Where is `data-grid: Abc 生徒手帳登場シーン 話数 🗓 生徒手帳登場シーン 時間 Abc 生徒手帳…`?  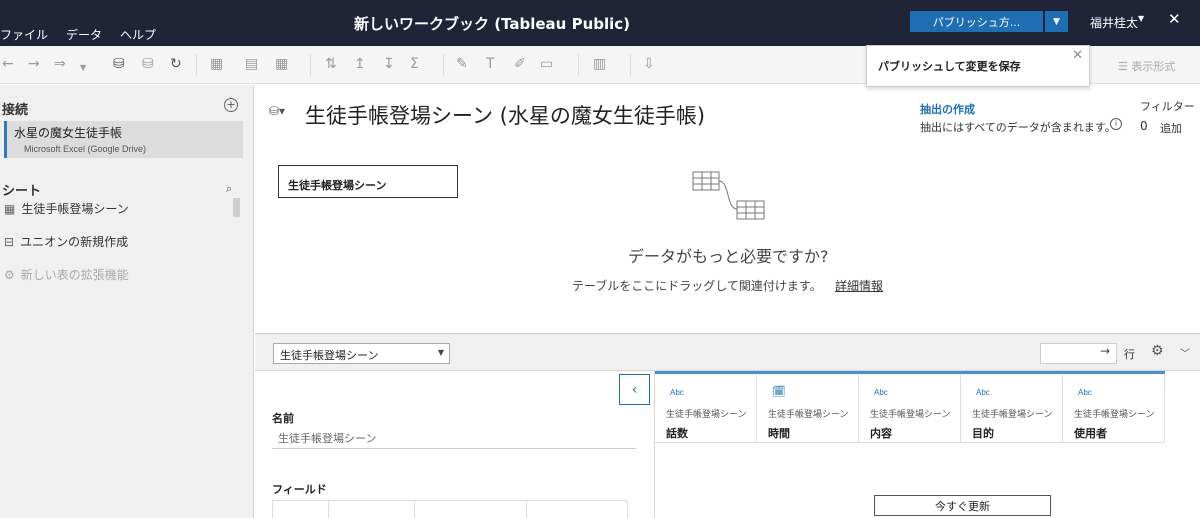 data-grid: Abc 生徒手帳登場シーン 話数 🗓 生徒手帳登場シーン 時間 Abc 生徒手帳… is located at coordinates (927, 444).